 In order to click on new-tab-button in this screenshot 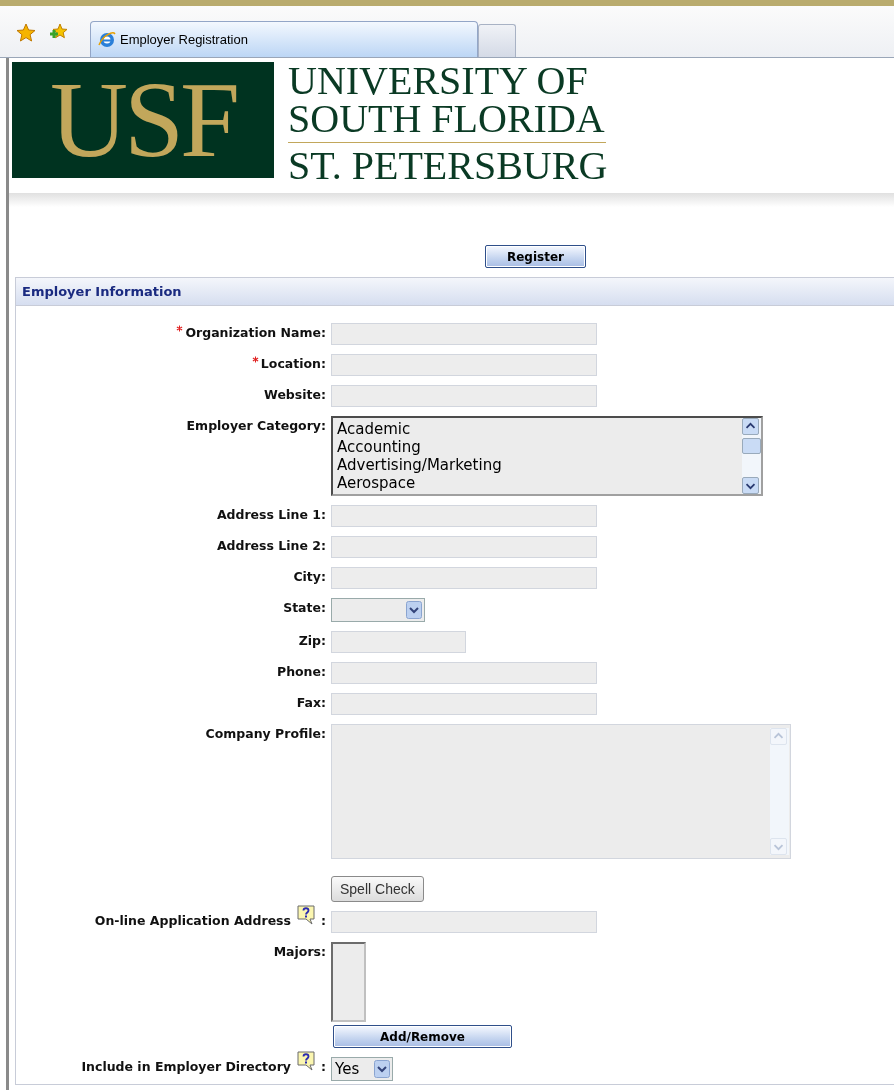, I will do `click(497, 40)`.